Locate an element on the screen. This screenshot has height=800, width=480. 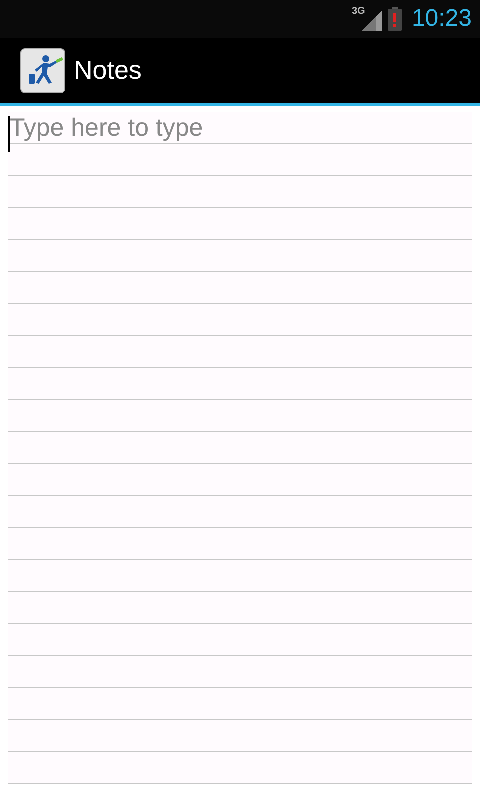
app-title: Notes is located at coordinates (108, 70).